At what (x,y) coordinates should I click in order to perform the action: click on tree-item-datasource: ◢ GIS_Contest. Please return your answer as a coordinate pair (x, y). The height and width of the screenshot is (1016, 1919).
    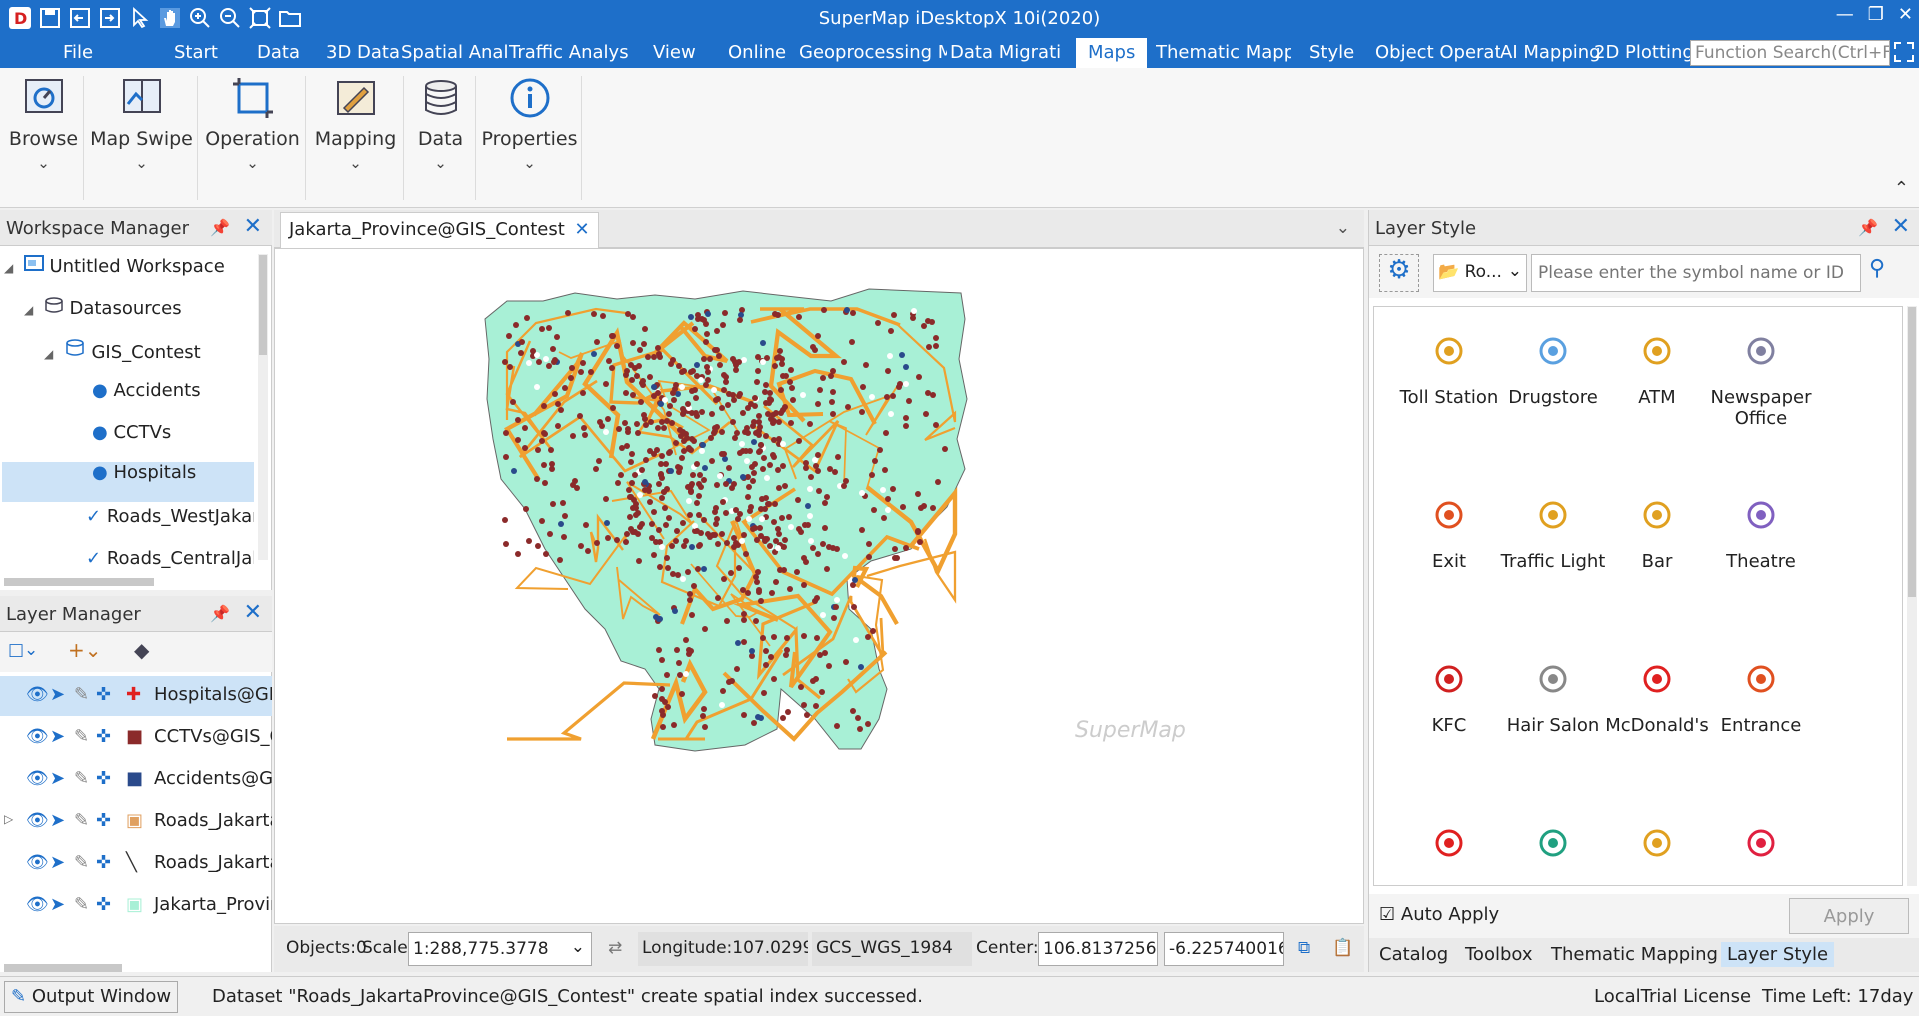
    Looking at the image, I should click on (149, 358).